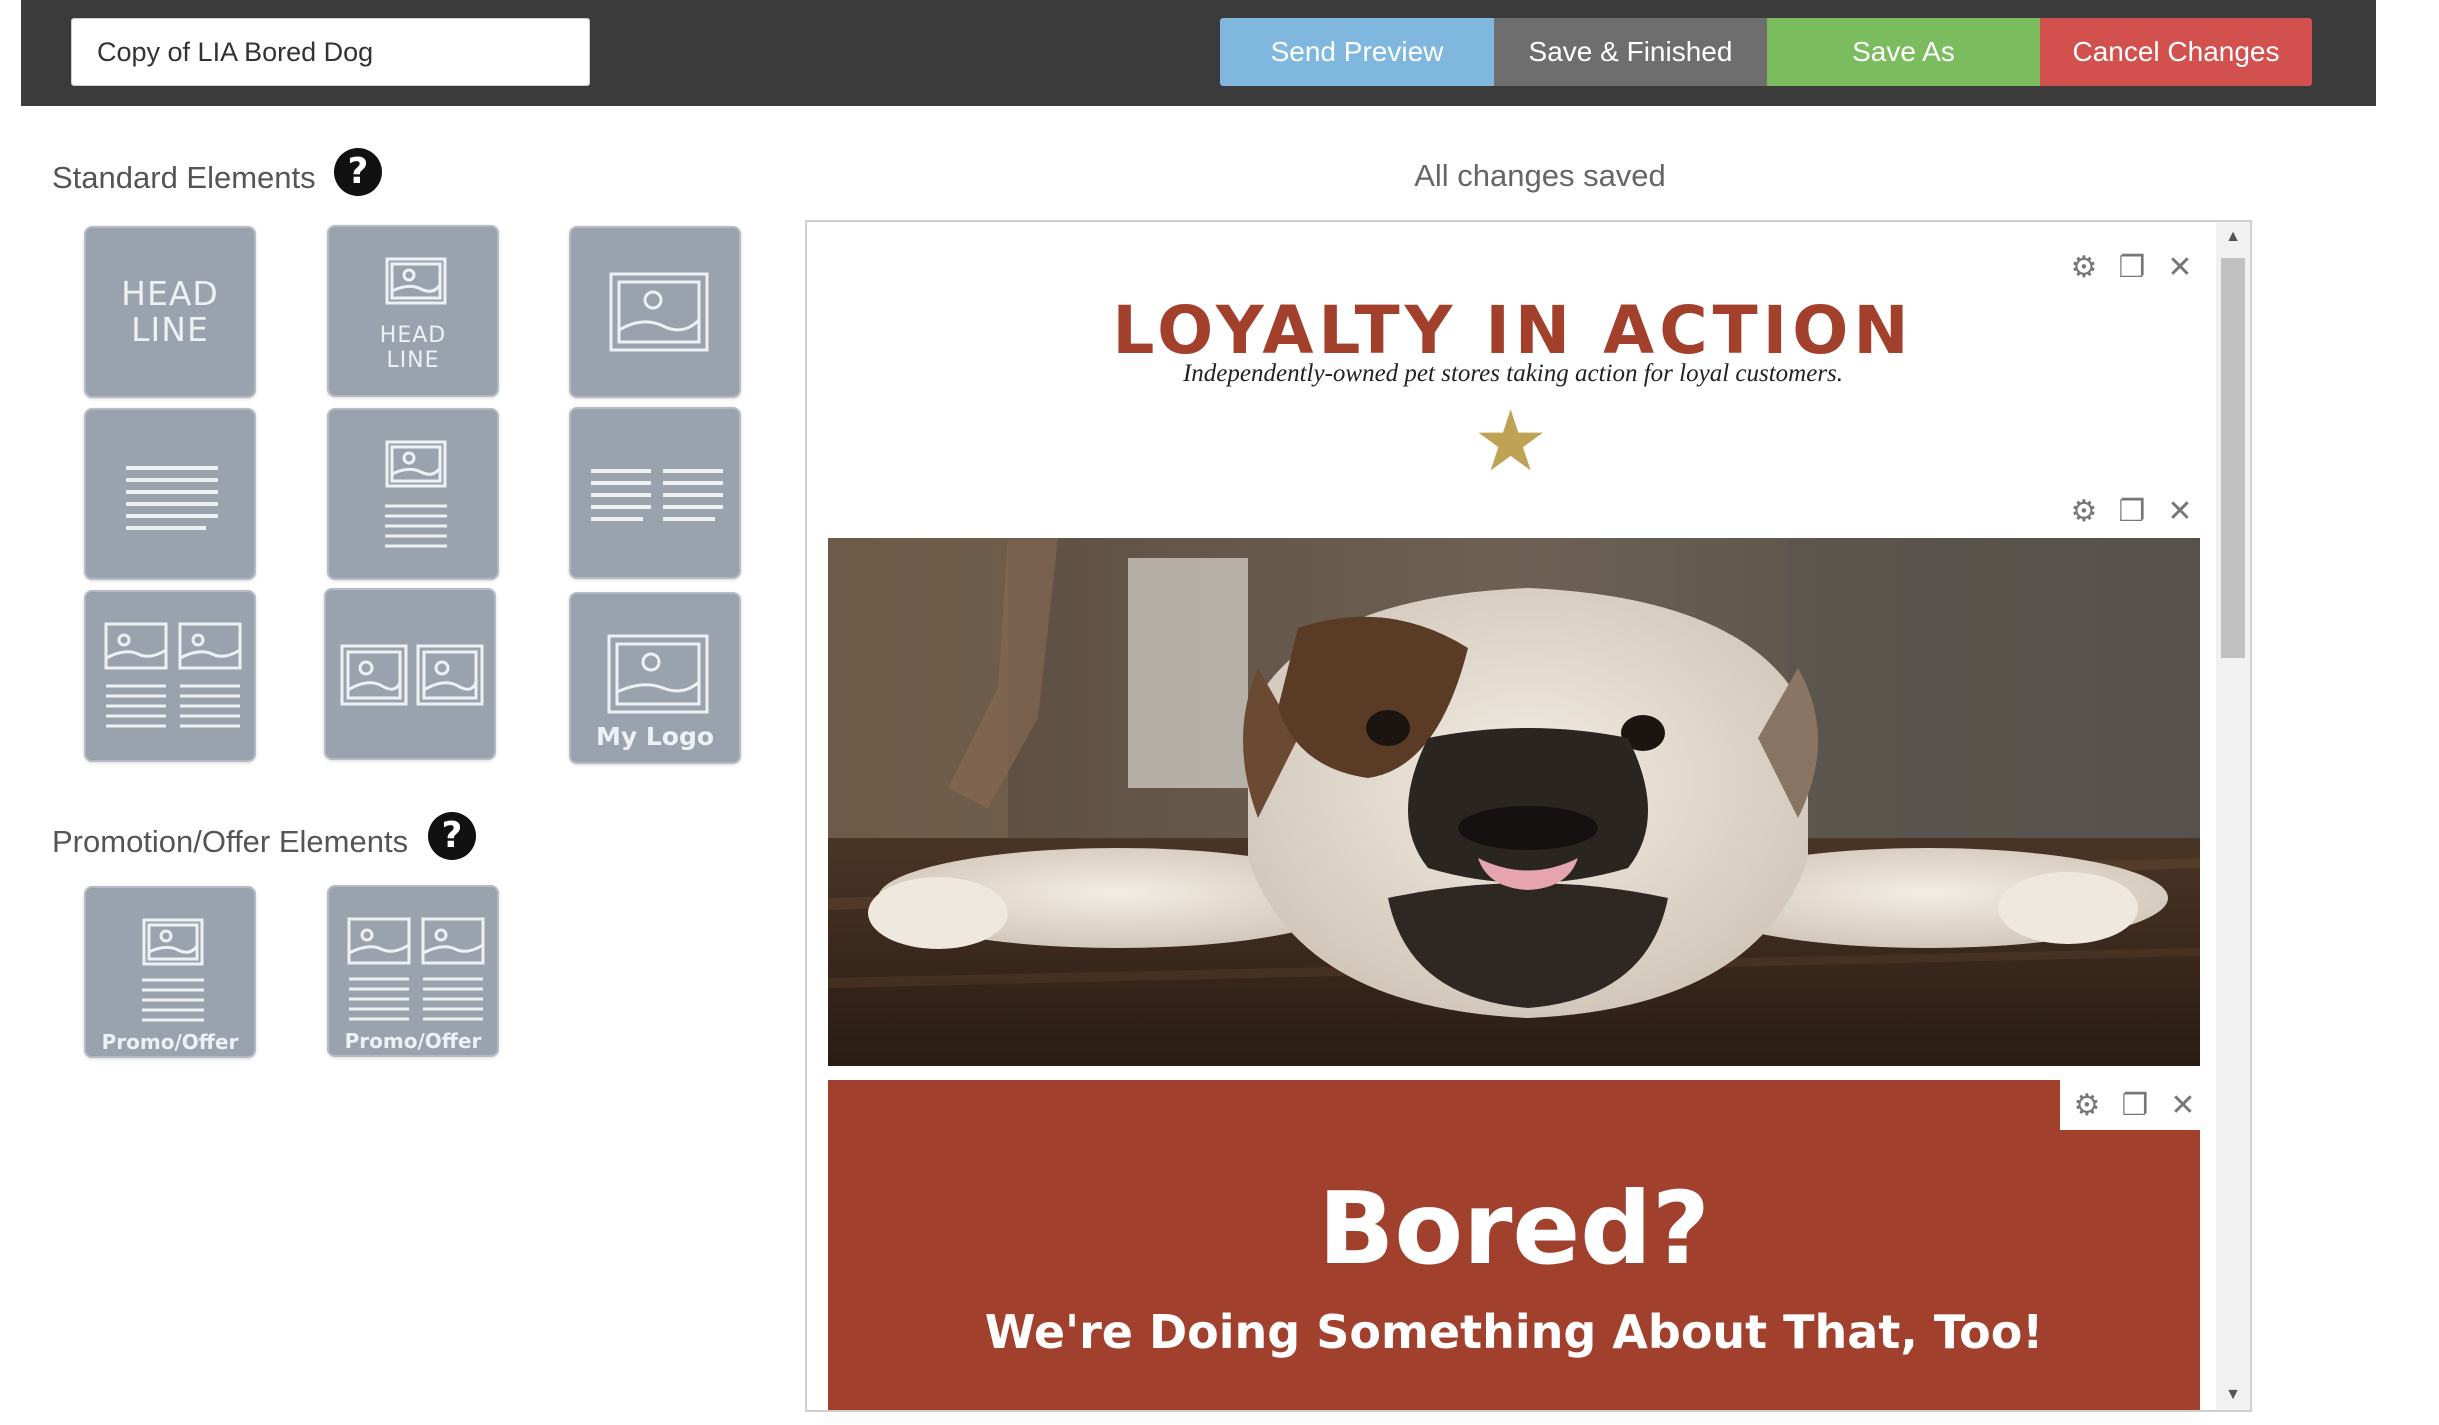 Image resolution: width=2439 pixels, height=1425 pixels. I want to click on tile-two-column-text, so click(655, 493).